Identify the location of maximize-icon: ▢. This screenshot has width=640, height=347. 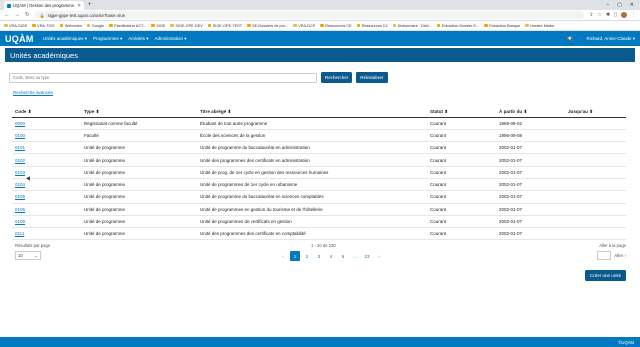
(619, 5).